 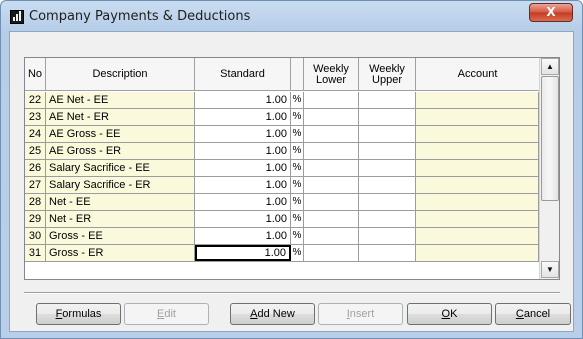 I want to click on cell-description: Net - ER, so click(x=120, y=219).